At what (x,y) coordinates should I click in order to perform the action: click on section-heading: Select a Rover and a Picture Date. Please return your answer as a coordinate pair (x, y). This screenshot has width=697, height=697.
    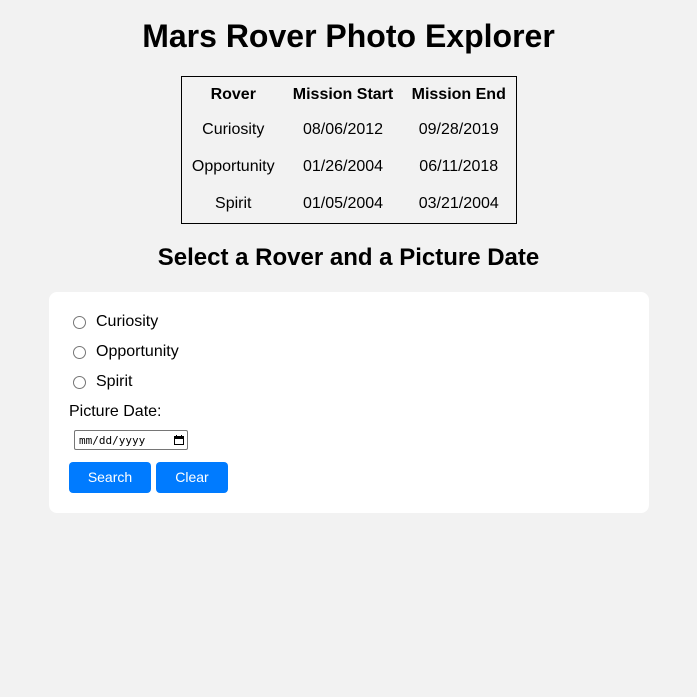
    Looking at the image, I should click on (348, 257).